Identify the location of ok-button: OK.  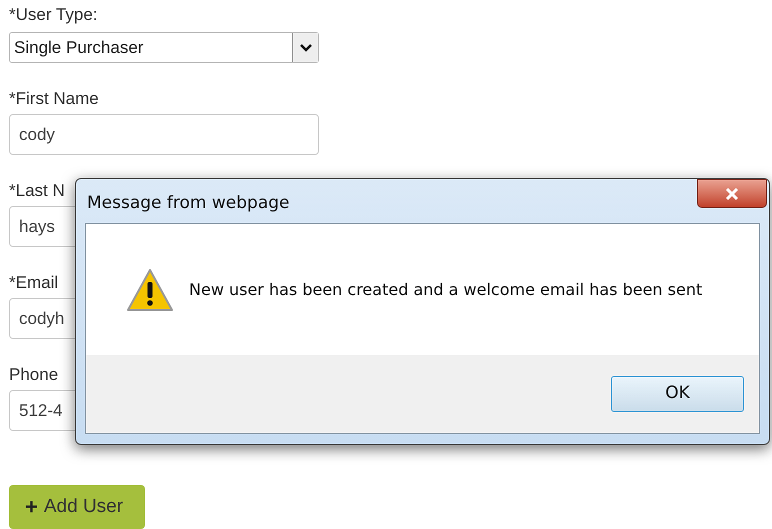
(677, 394).